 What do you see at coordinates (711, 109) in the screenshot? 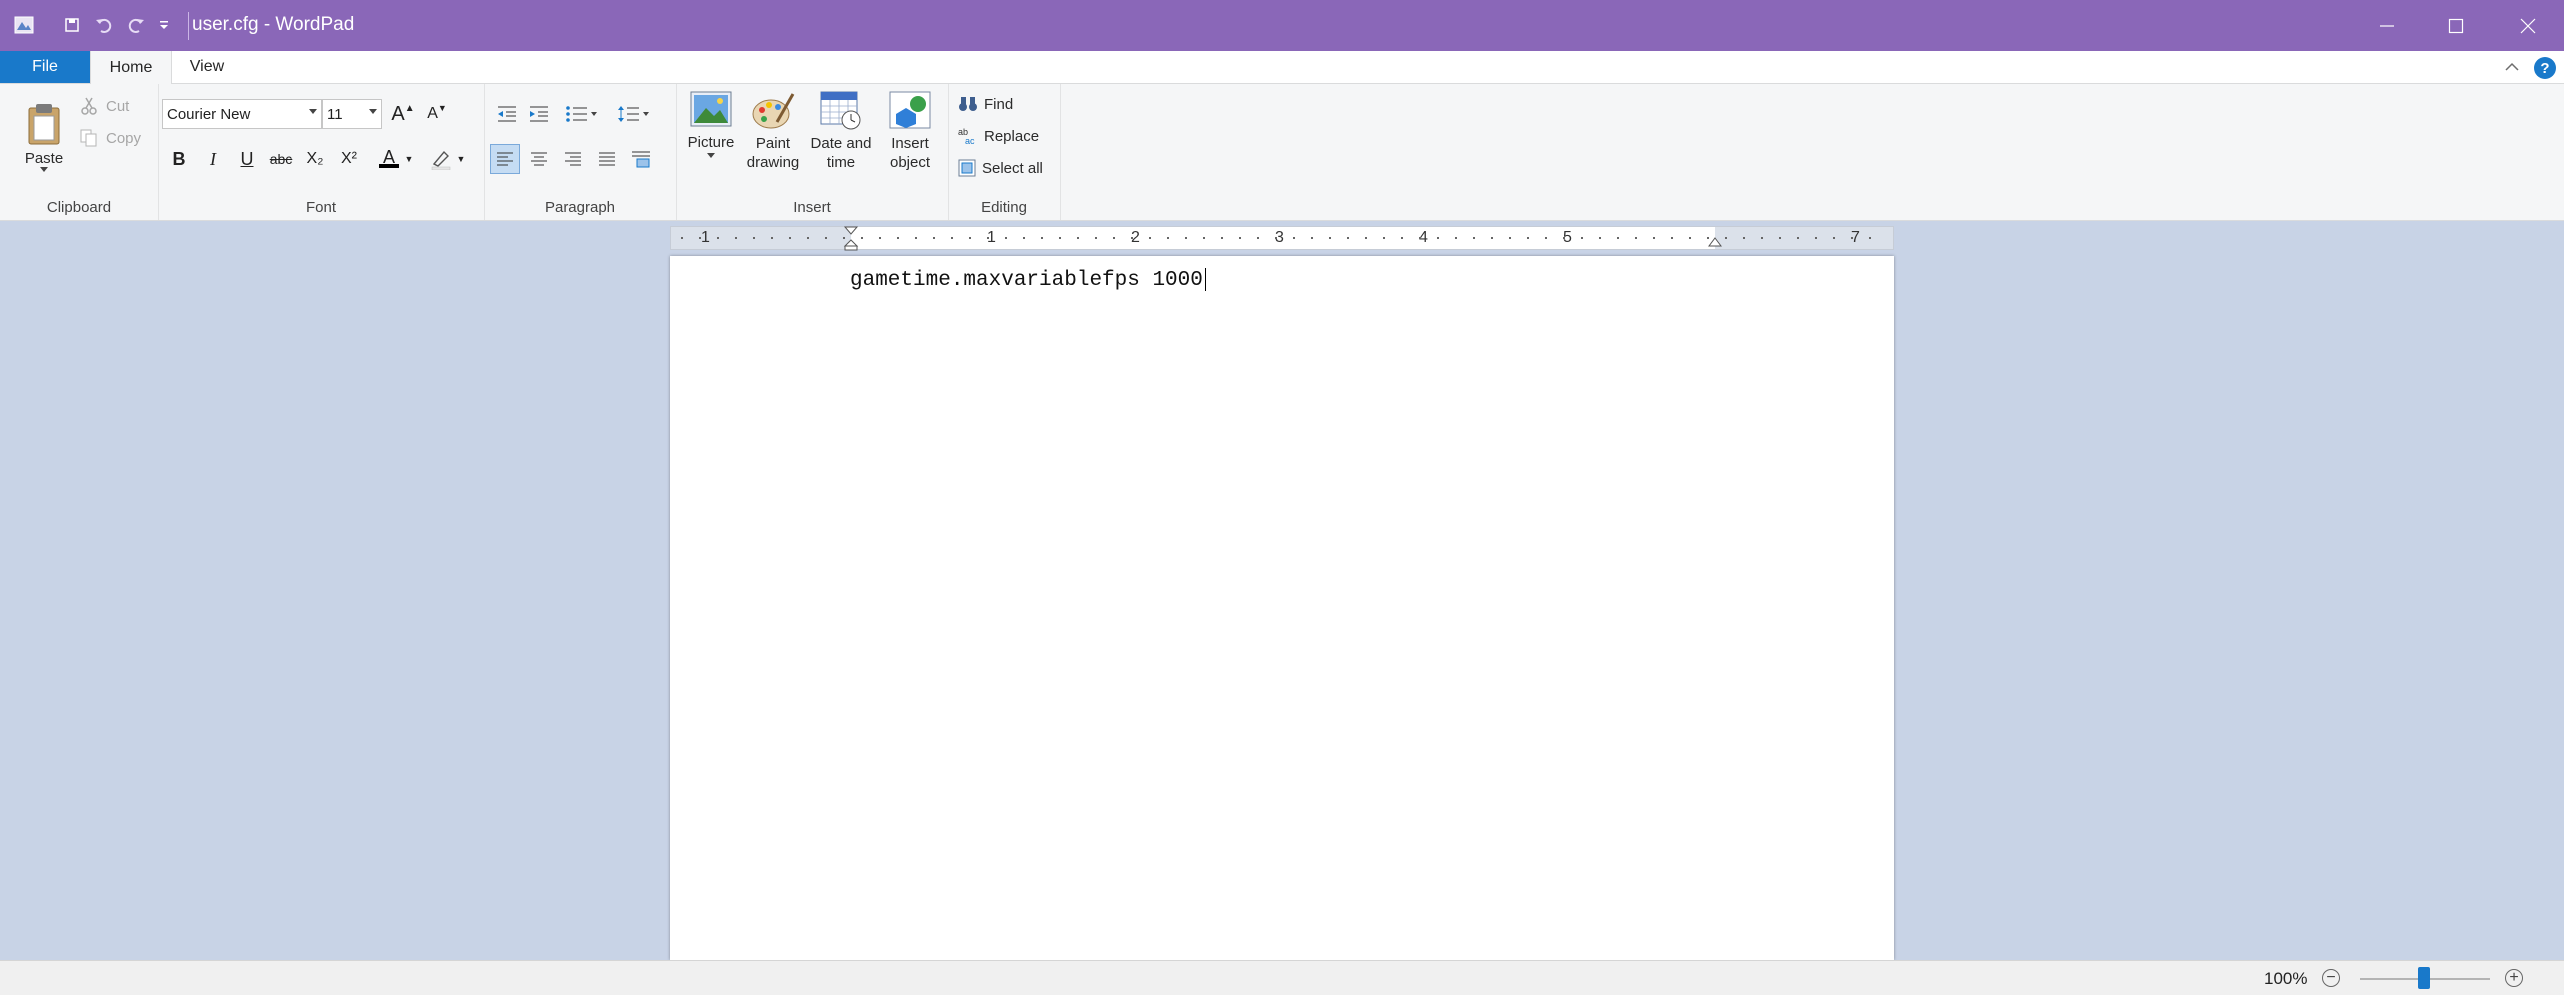
I see `picture-icon` at bounding box center [711, 109].